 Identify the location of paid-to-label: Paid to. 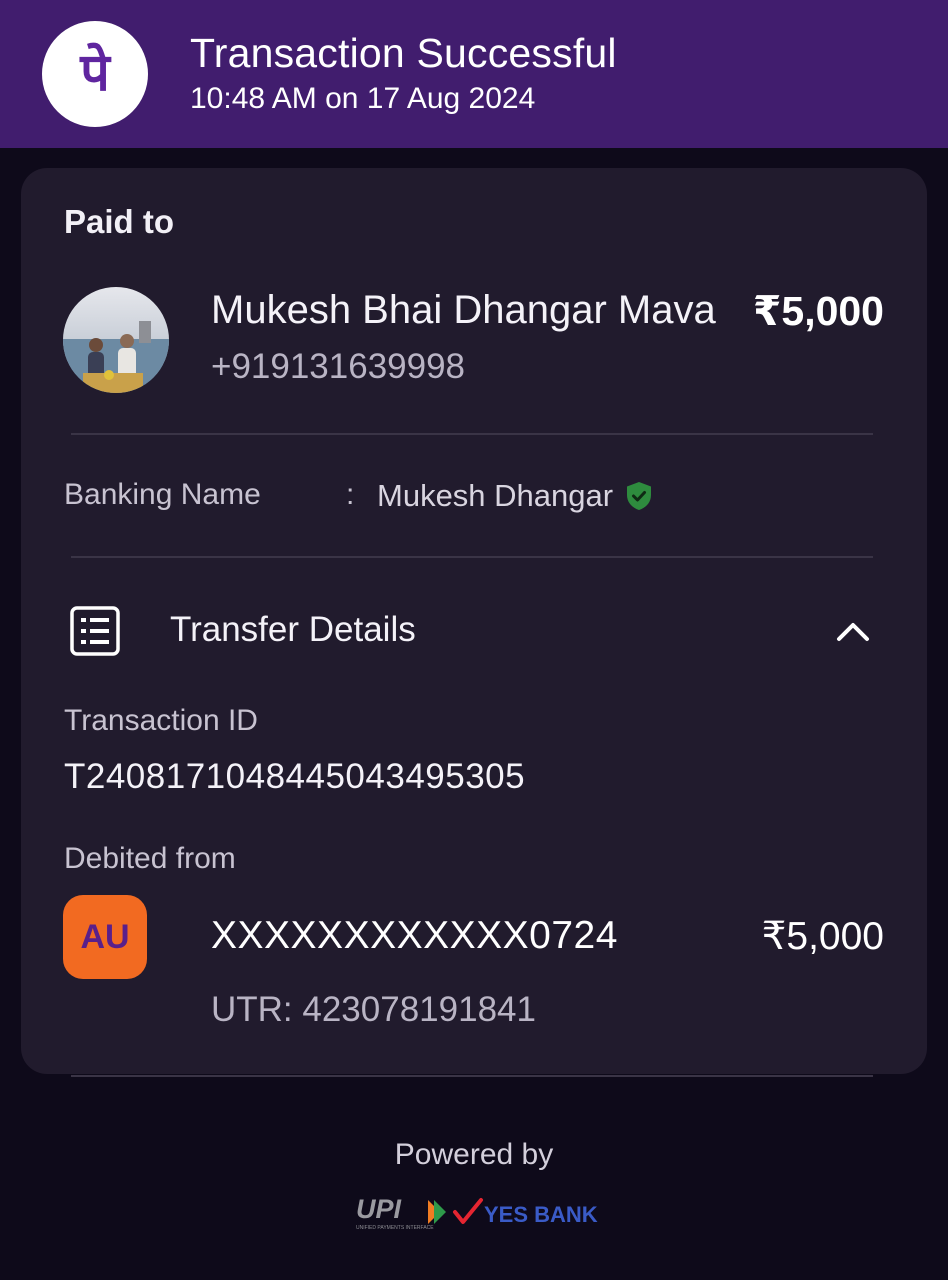
(119, 221).